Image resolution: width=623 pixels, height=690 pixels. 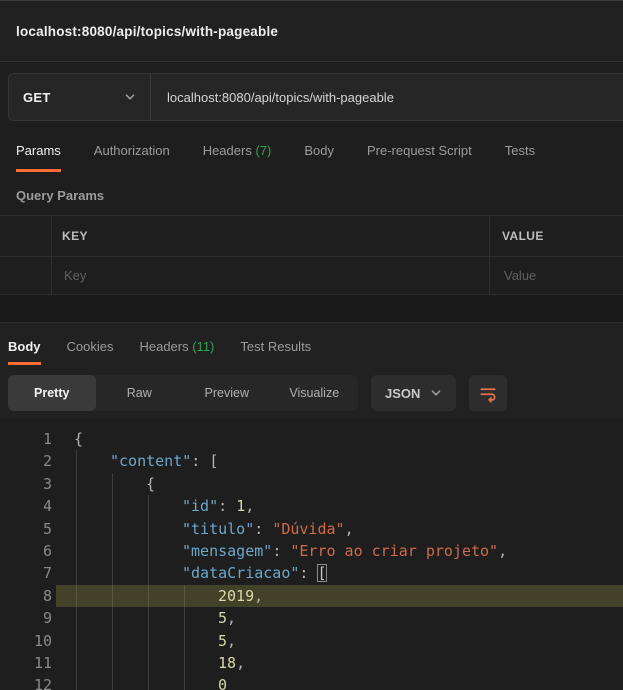 I want to click on param-value-input, so click(x=561, y=275).